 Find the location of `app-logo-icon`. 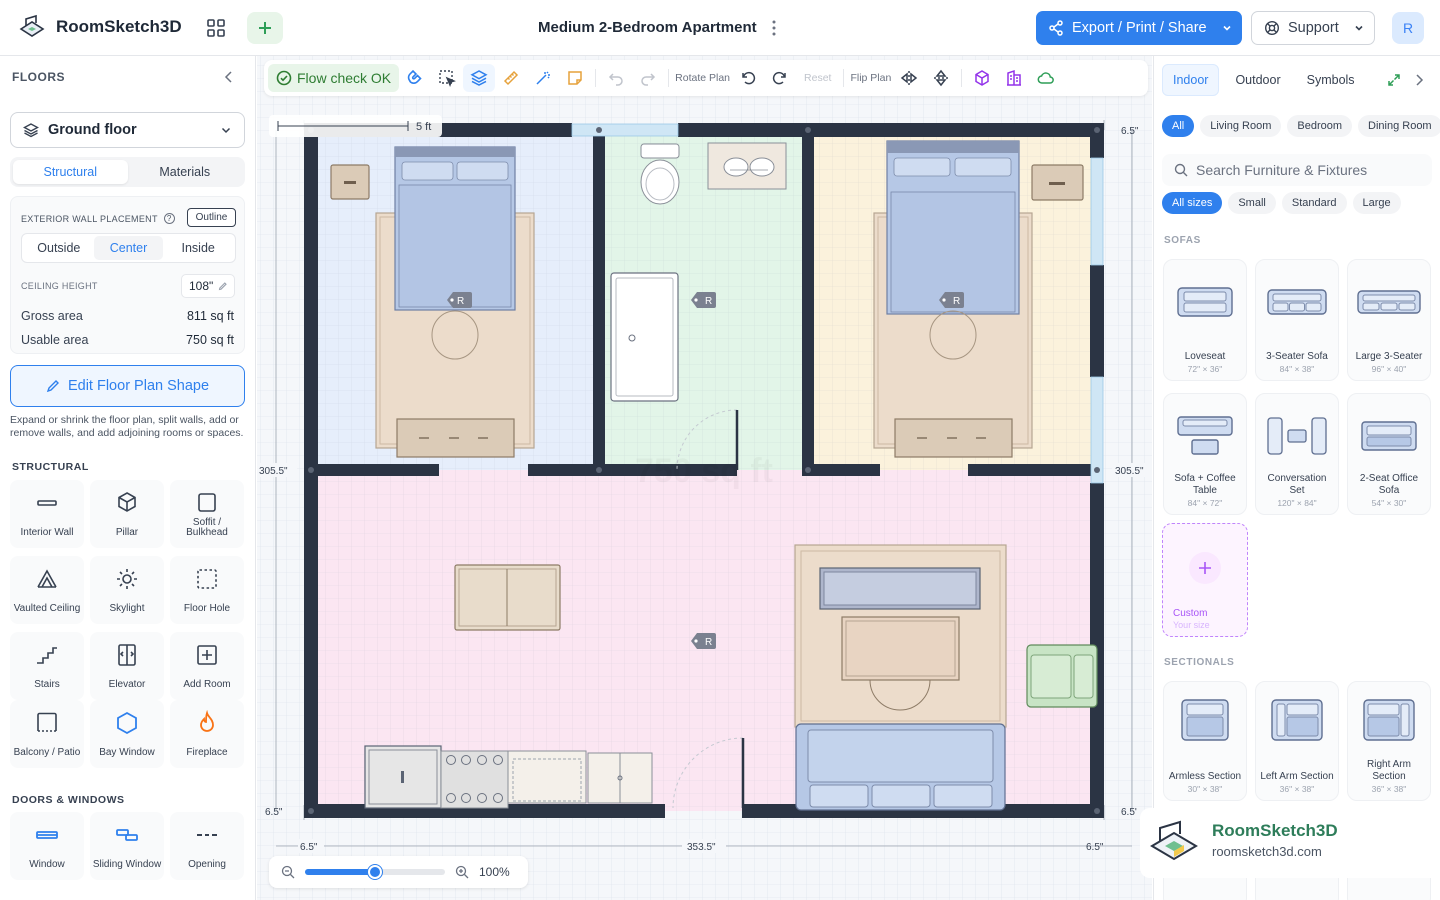

app-logo-icon is located at coordinates (32, 28).